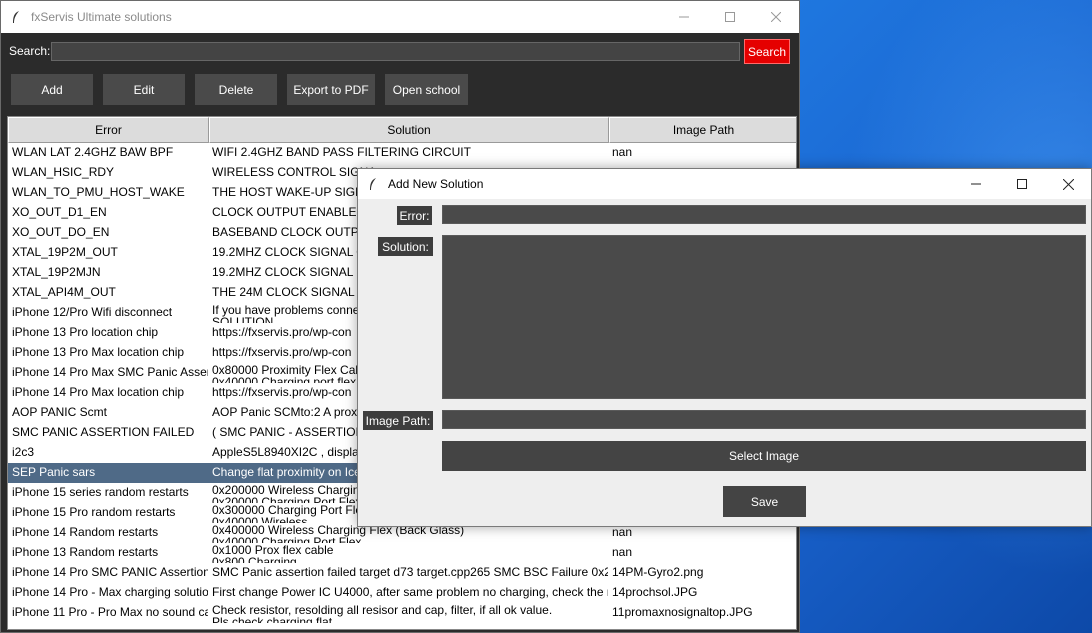 The image size is (1092, 633). What do you see at coordinates (144, 89) in the screenshot?
I see `edit-button: Edit` at bounding box center [144, 89].